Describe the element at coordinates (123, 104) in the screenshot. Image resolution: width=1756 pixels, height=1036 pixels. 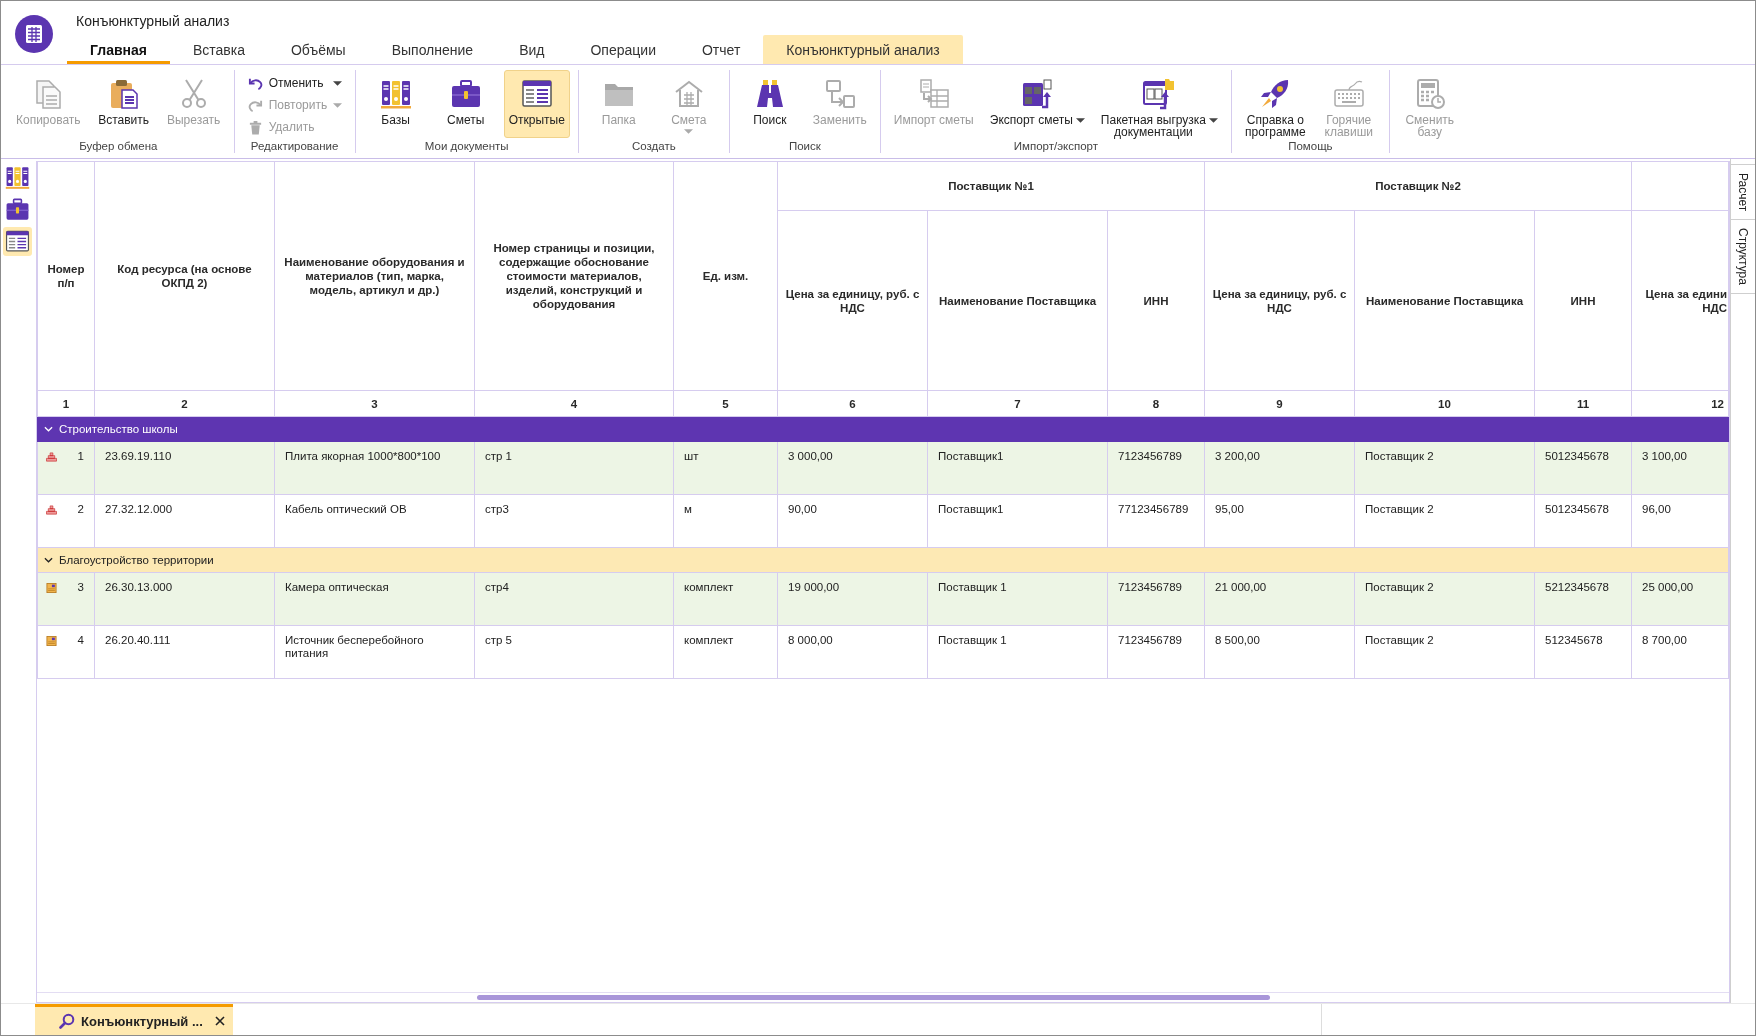
I see `paste-button: Вставить` at that location.